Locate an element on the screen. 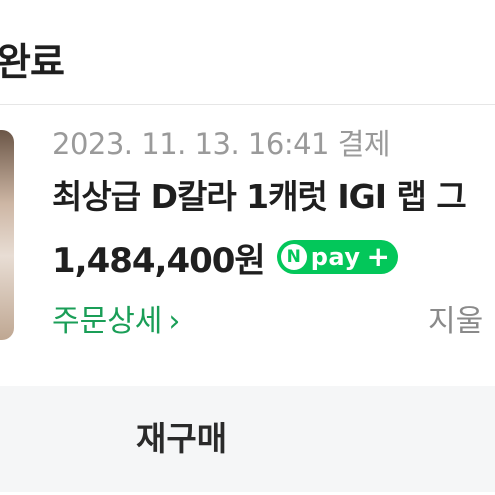 The image size is (495, 495). product-thumbnail is located at coordinates (7, 235).